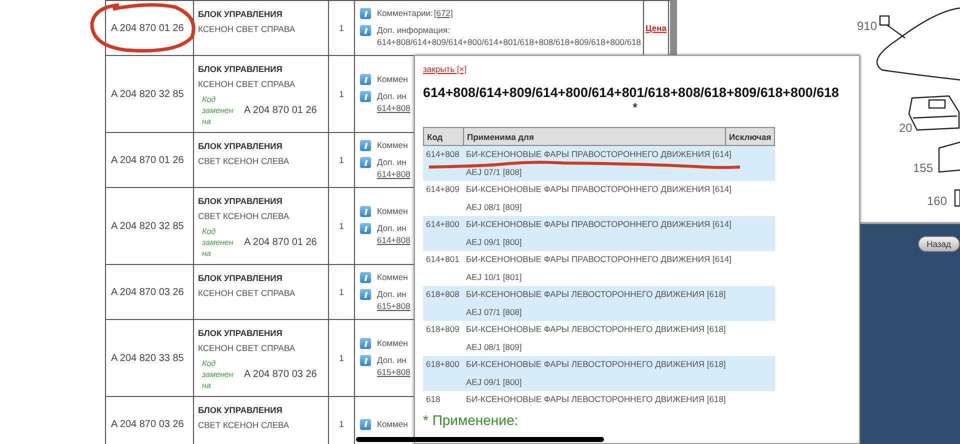 This screenshot has width=960, height=444. What do you see at coordinates (494, 312) in the screenshot?
I see `applies-to-text: AEJ 07/1 [808]` at bounding box center [494, 312].